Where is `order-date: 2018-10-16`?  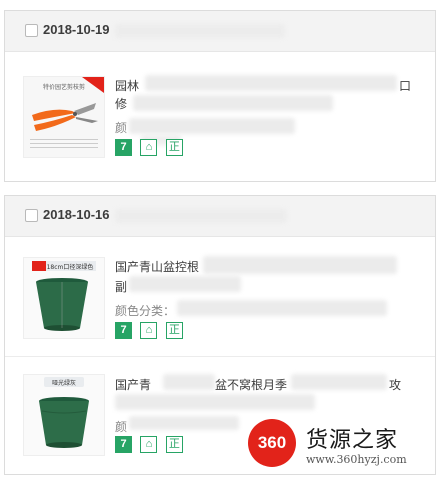 order-date: 2018-10-16 is located at coordinates (76, 214).